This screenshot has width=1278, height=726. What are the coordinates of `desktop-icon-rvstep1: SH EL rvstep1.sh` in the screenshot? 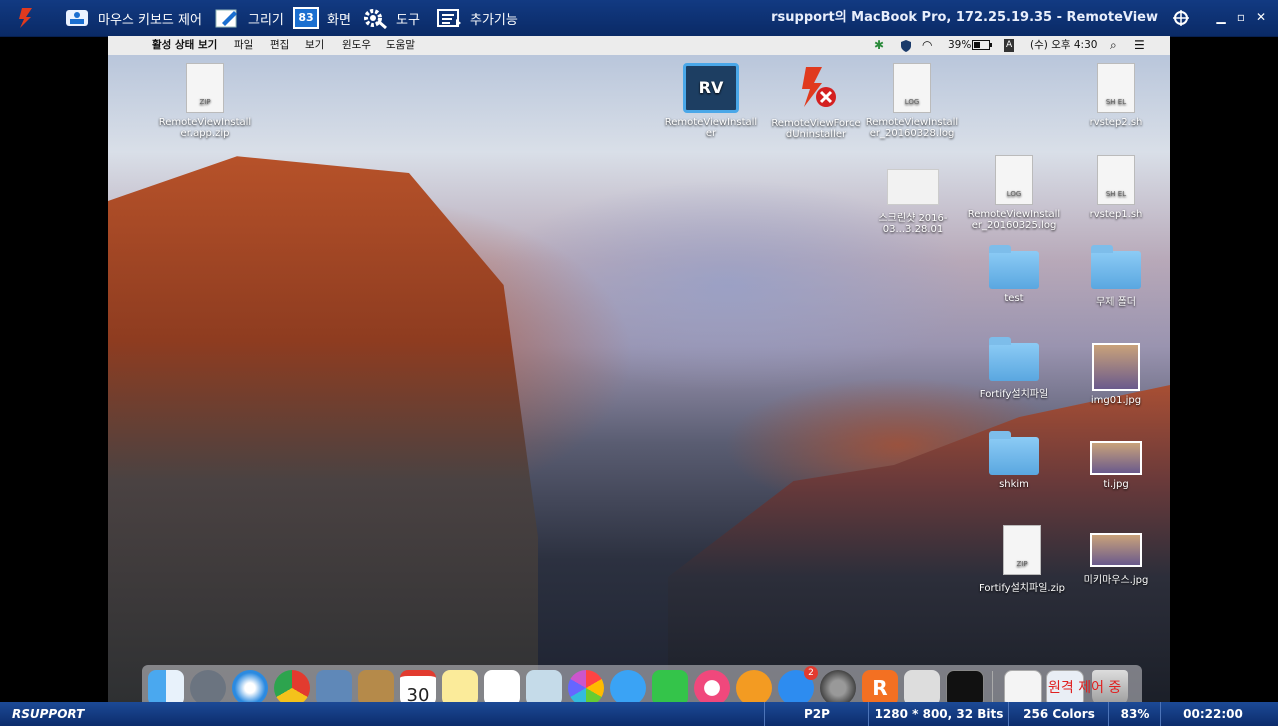 It's located at (1116, 187).